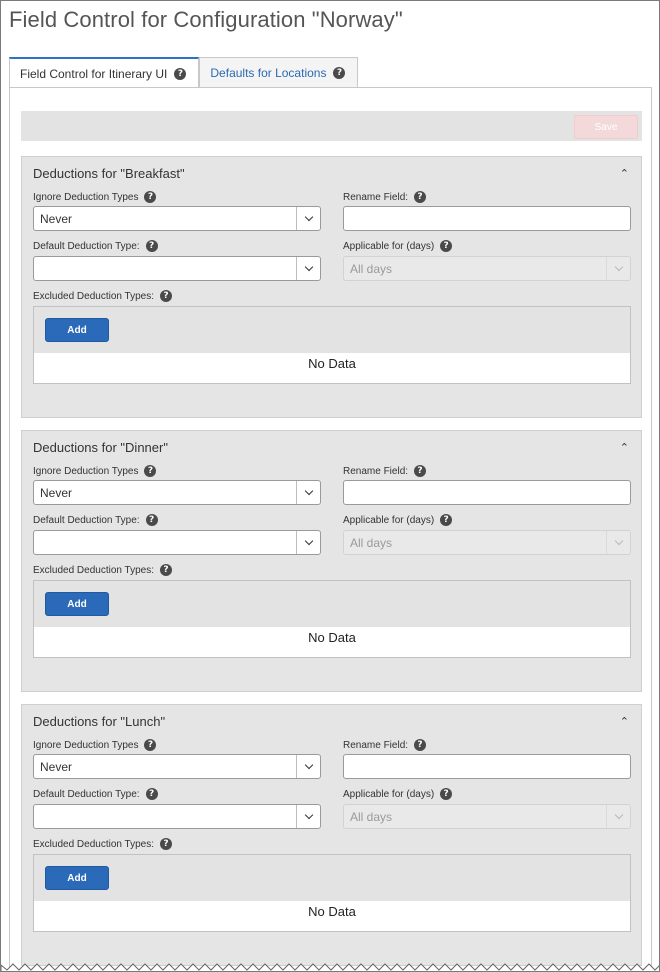 The height and width of the screenshot is (972, 660). I want to click on tab-field-control-itinerary: Field Control for Itinerary UI ?, so click(104, 73).